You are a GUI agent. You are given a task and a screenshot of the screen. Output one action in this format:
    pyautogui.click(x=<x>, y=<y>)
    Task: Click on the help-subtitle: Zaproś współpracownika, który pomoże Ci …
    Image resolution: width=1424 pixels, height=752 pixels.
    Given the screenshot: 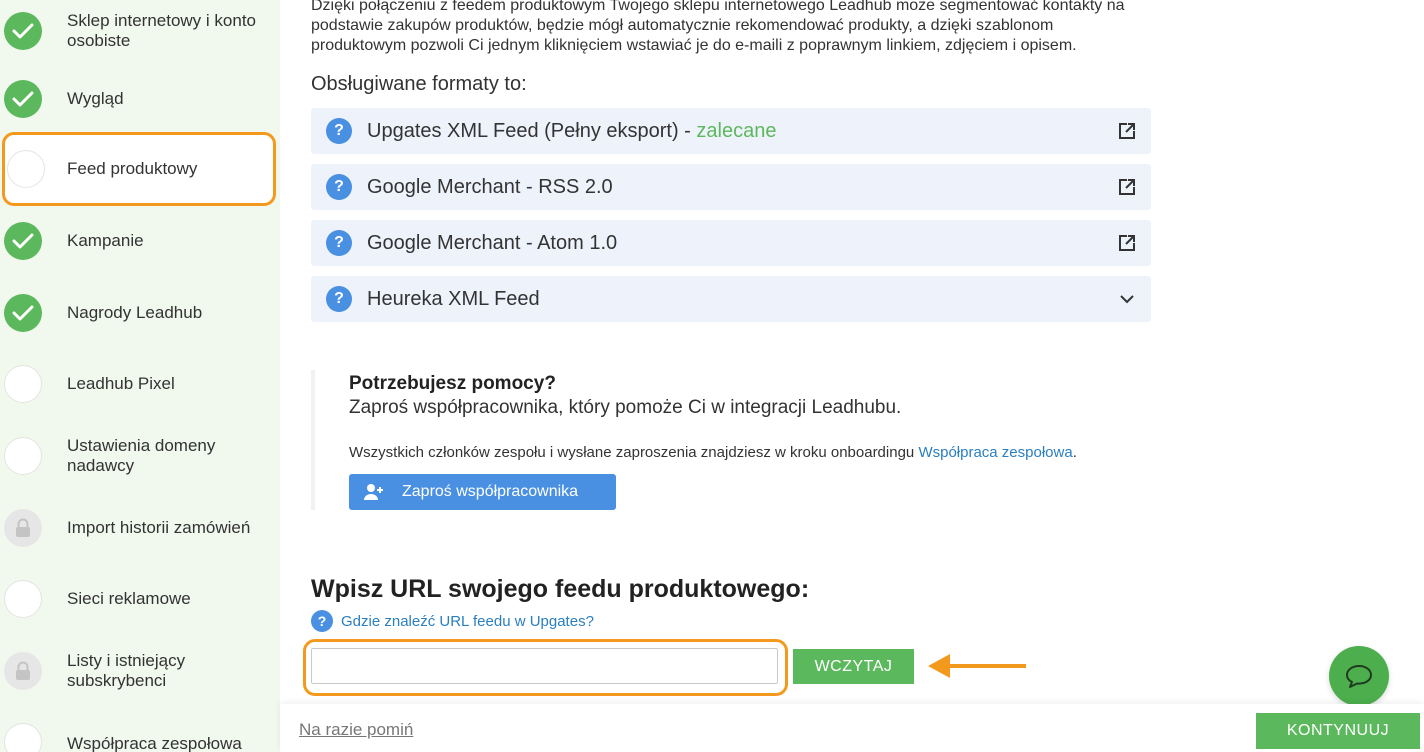 What is the action you would take?
    pyautogui.click(x=625, y=407)
    